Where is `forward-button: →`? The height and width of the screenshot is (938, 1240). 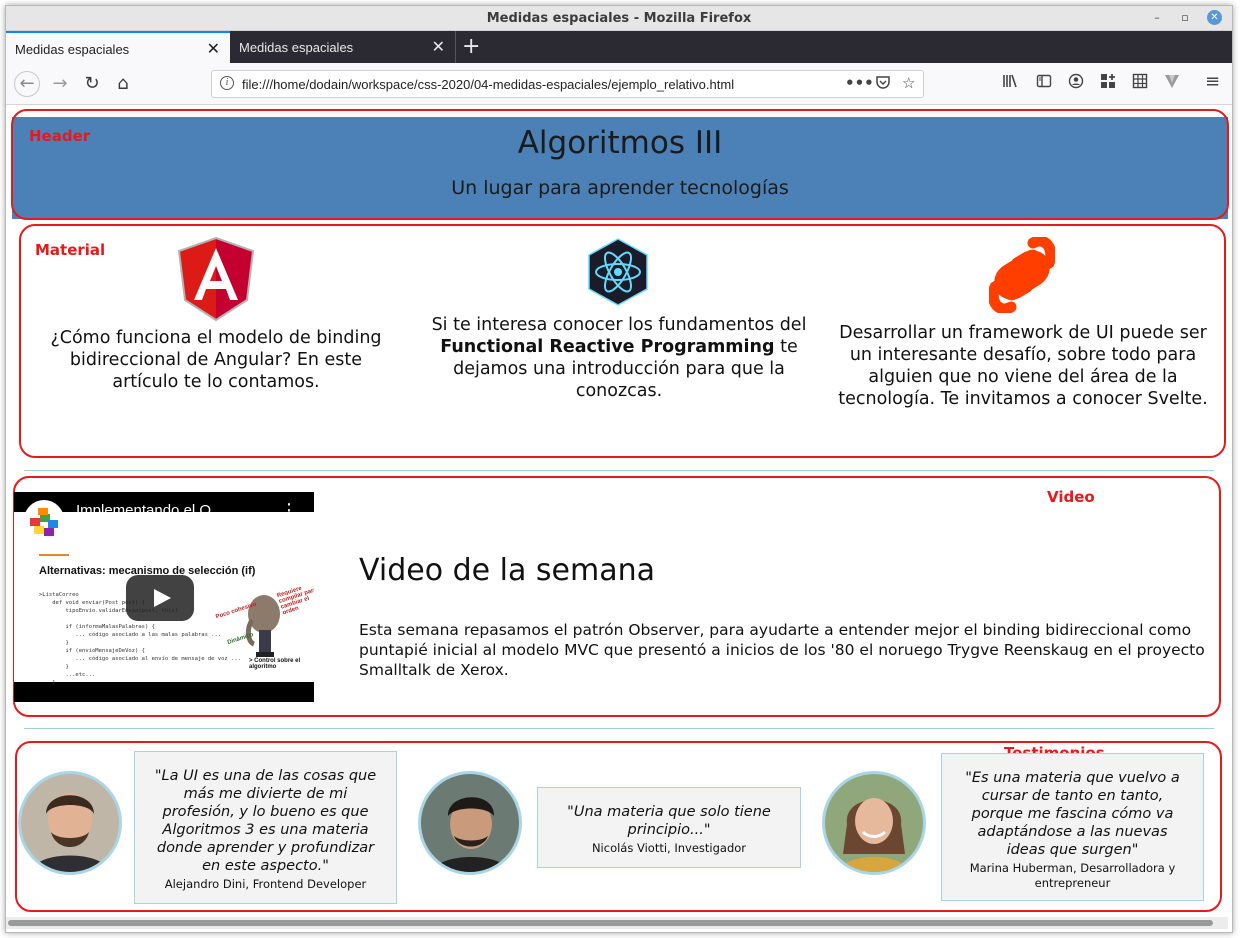 forward-button: → is located at coordinates (60, 84).